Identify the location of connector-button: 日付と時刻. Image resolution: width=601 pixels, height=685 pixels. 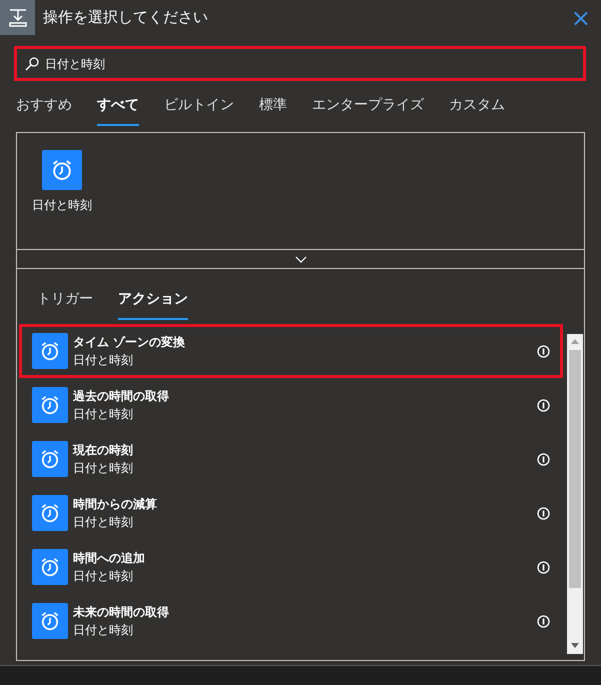
(62, 182).